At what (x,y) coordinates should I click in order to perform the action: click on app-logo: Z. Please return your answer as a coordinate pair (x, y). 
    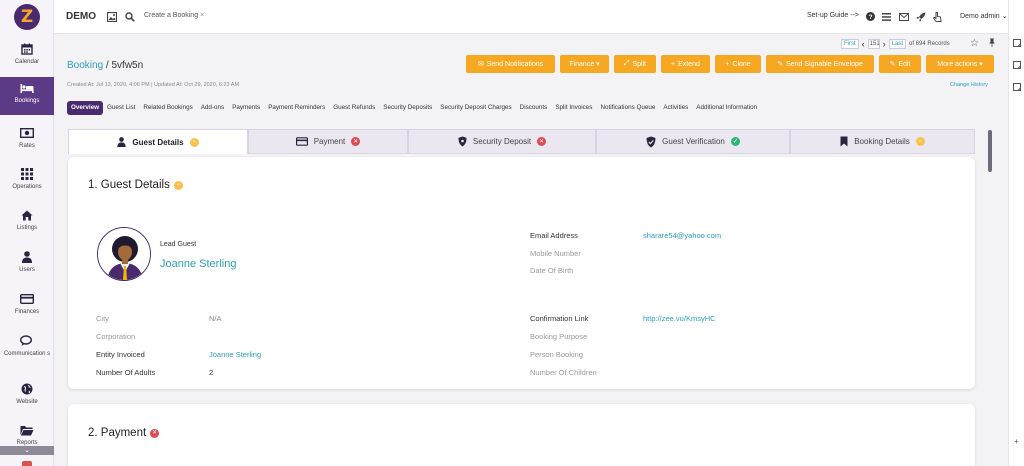
    Looking at the image, I should click on (27, 17).